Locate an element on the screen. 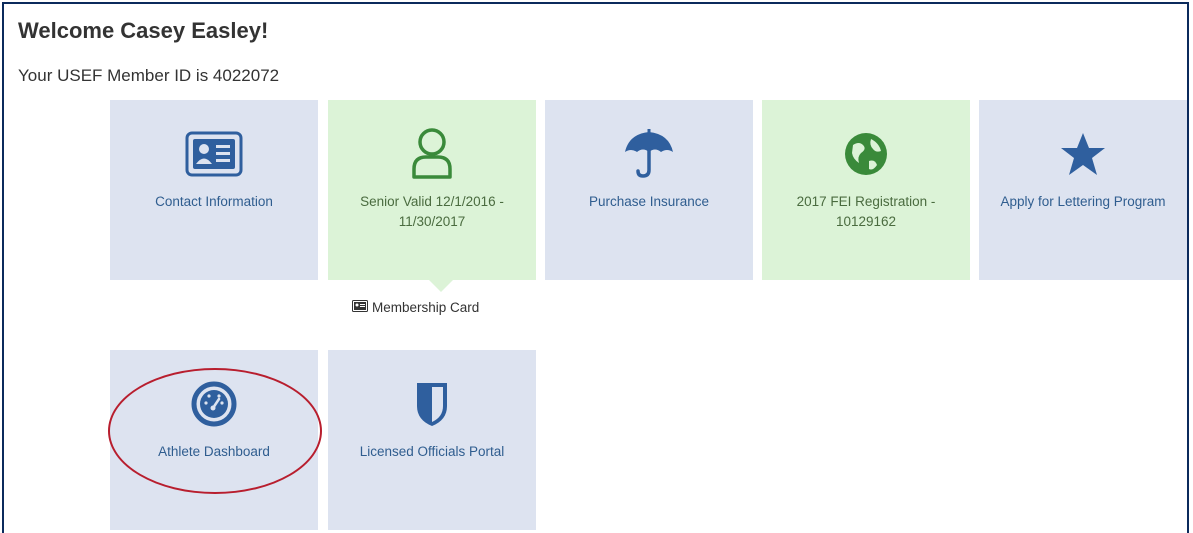 This screenshot has width=1193, height=533. person-icon is located at coordinates (432, 154).